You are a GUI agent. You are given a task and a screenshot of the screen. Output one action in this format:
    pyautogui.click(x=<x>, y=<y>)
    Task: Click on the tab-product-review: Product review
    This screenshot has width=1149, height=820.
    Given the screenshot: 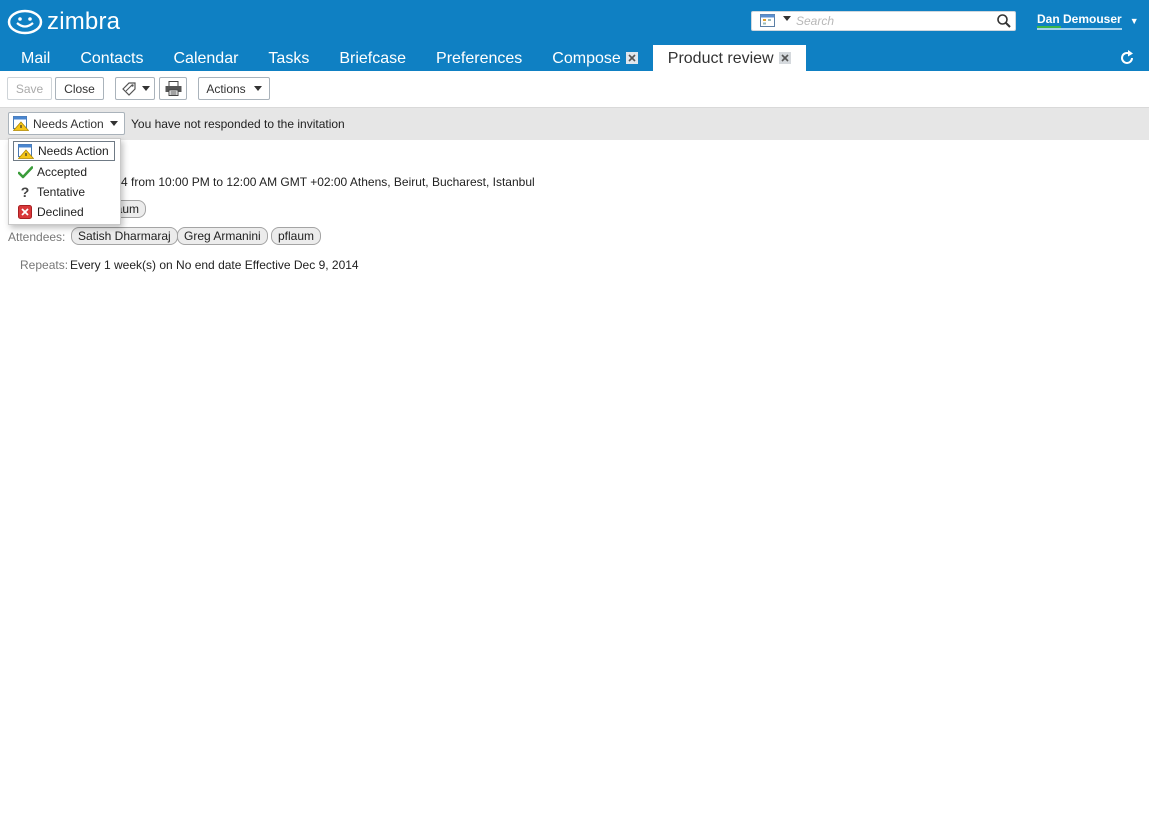 What is the action you would take?
    pyautogui.click(x=729, y=58)
    